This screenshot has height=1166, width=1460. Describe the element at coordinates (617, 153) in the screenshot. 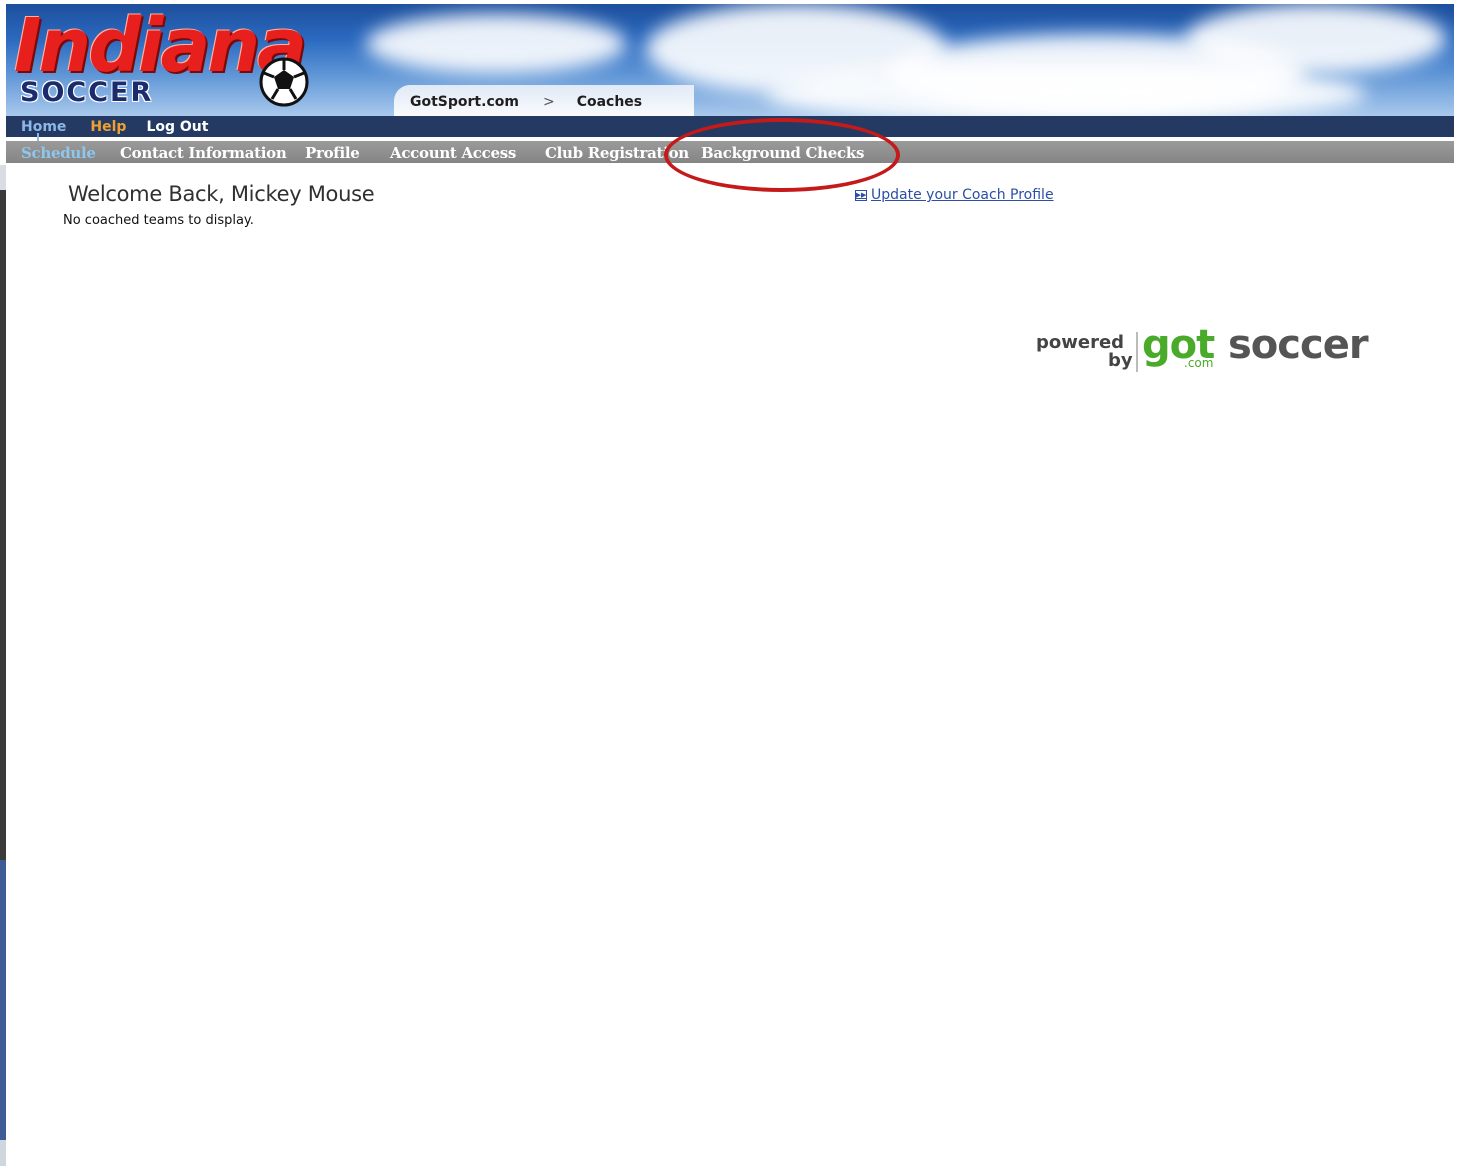

I see `subnav-club-registration: Club Registration` at that location.